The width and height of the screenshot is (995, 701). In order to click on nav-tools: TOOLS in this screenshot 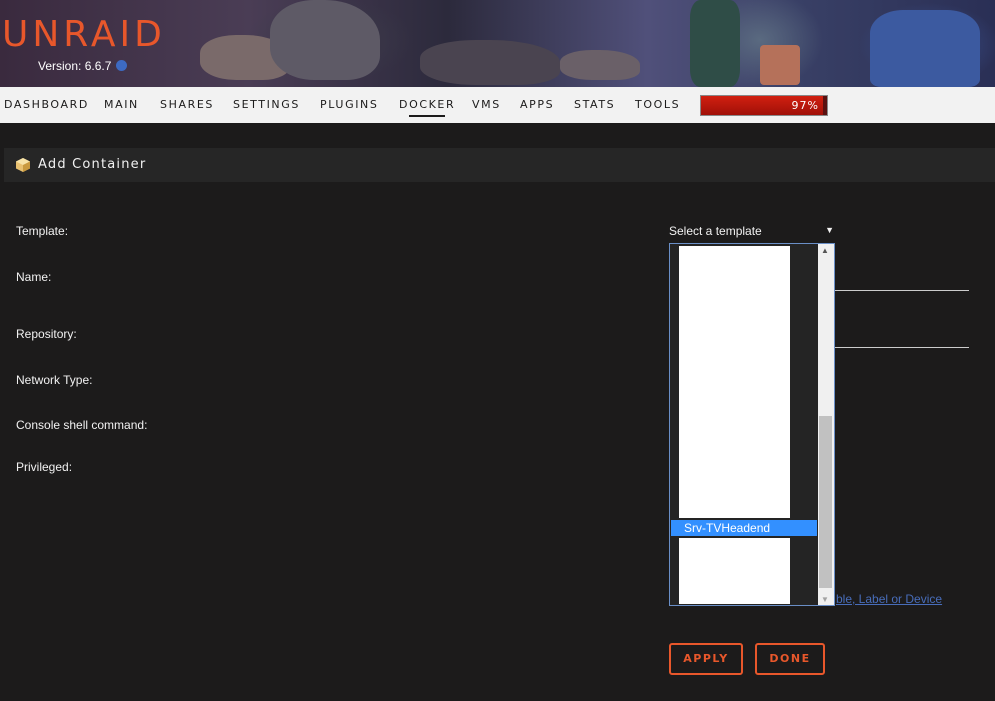, I will do `click(657, 104)`.